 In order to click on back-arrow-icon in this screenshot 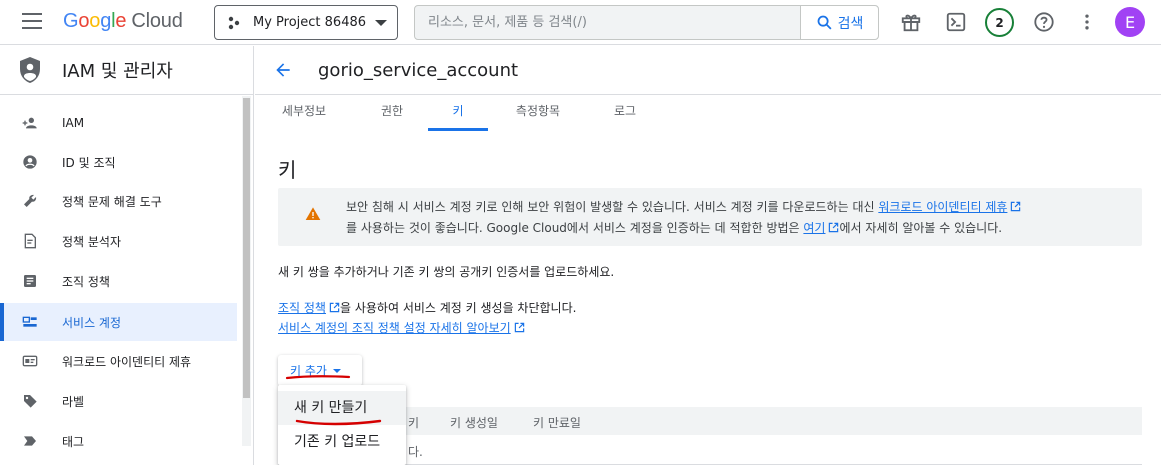, I will do `click(283, 70)`.